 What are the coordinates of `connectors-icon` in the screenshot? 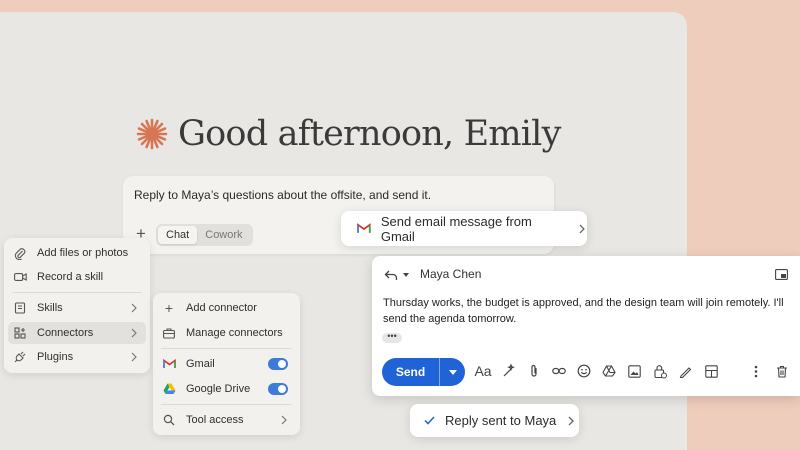 It's located at (20, 333).